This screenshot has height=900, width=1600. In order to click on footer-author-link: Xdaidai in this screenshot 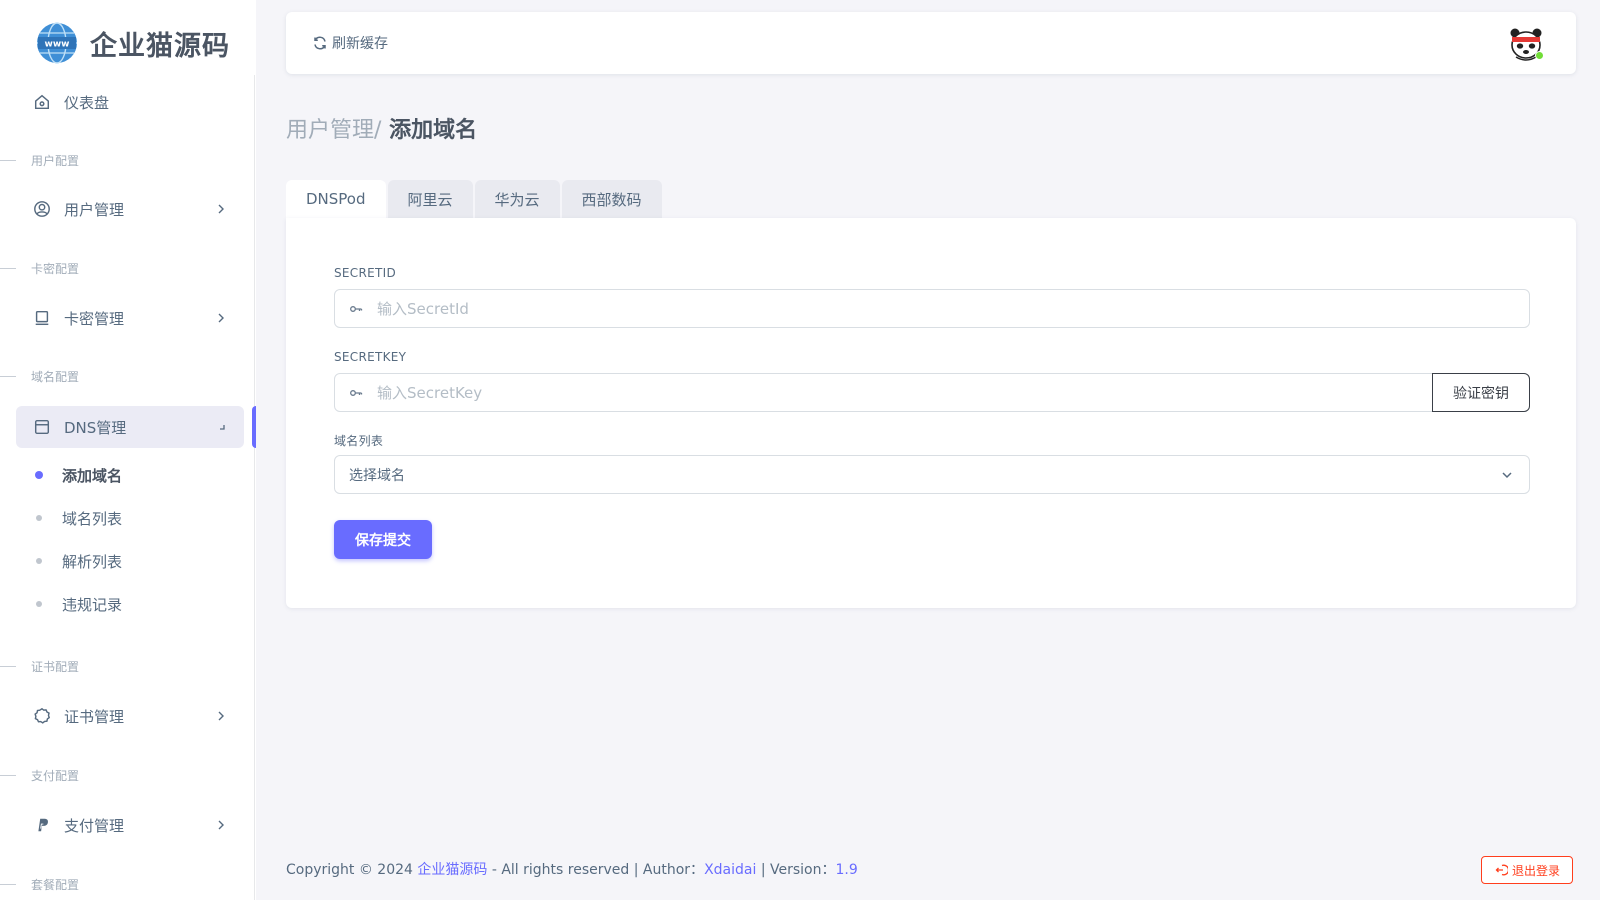, I will do `click(730, 870)`.